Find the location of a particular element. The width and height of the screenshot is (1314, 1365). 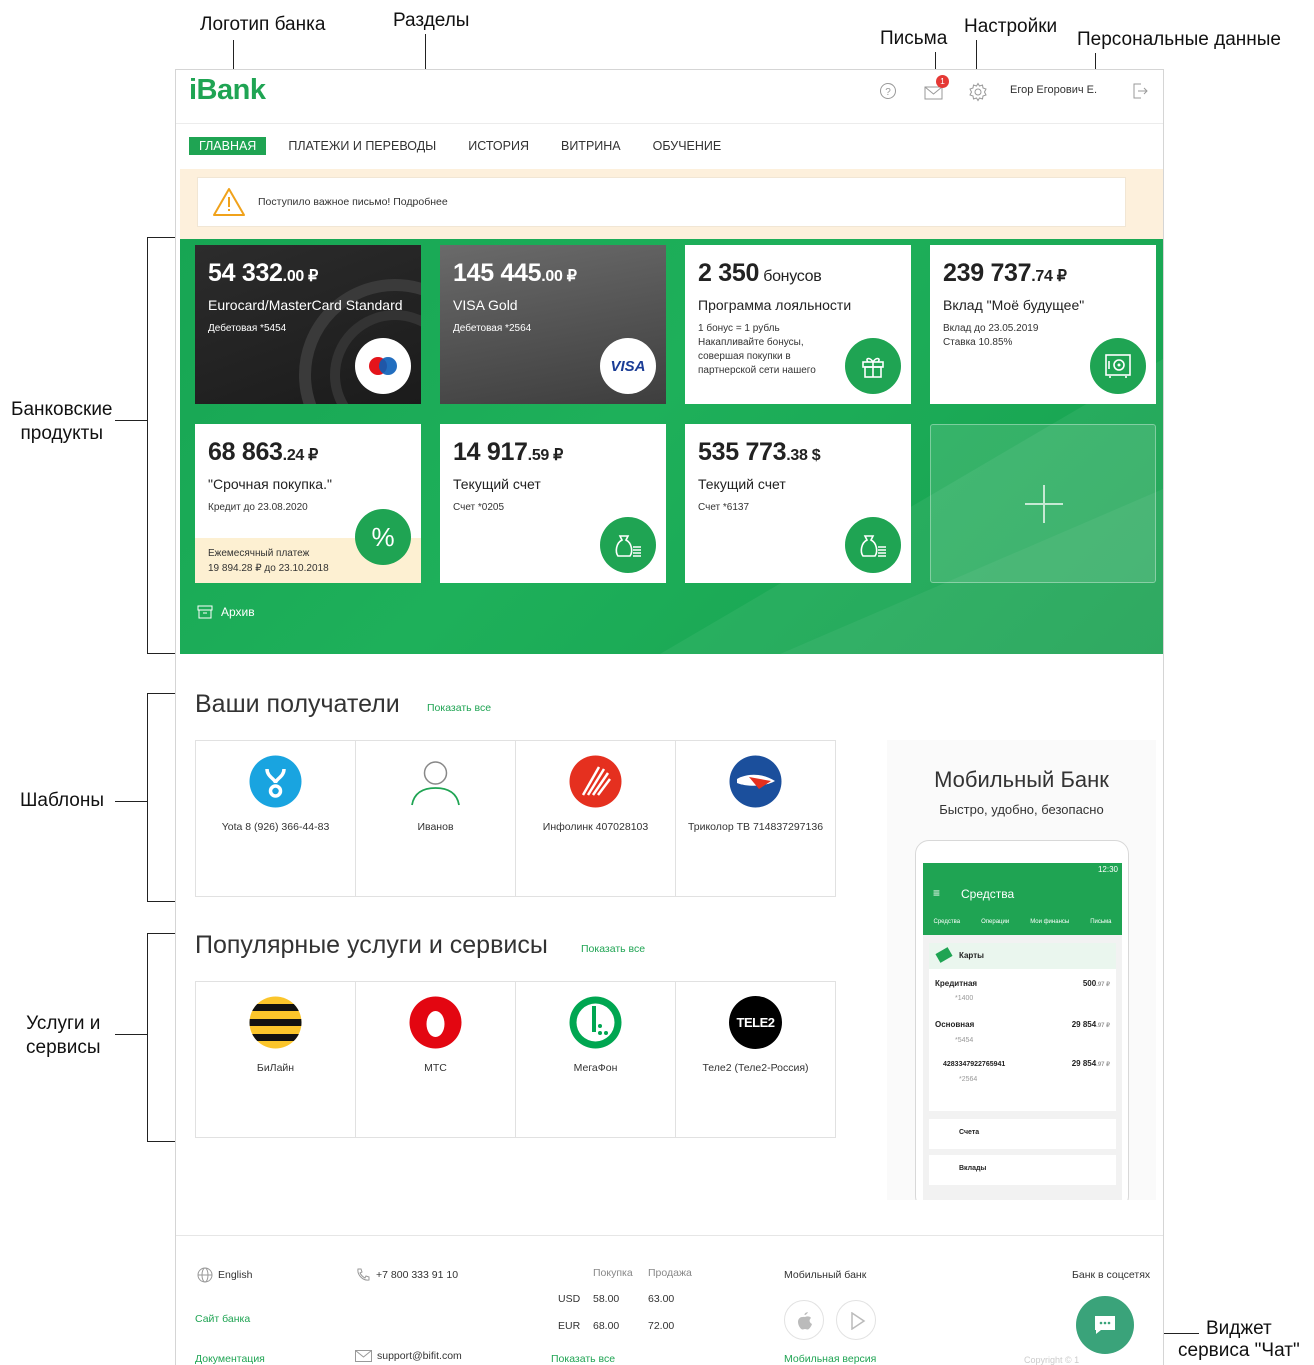

annotation-services: Услуги и сервисы is located at coordinates (63, 1035).